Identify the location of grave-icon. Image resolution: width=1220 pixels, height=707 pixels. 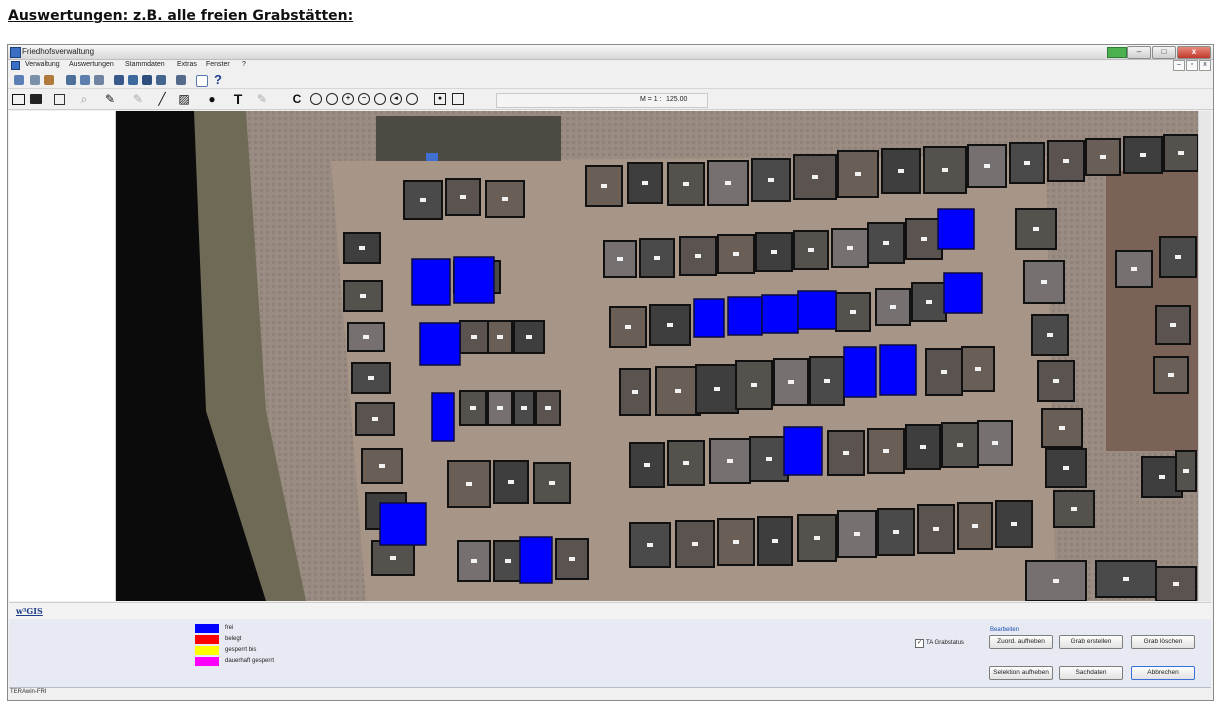
(119, 80).